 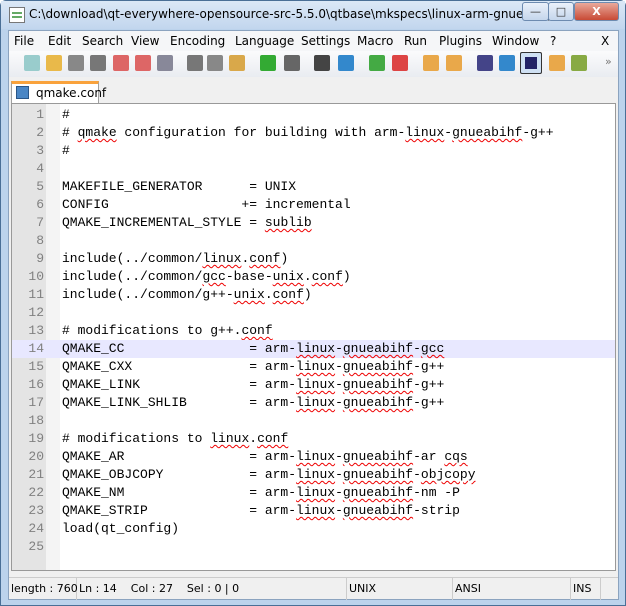 I want to click on editor-line: 20 QMAKE_AR = arm-linux-gnueabihf-ar cqs, so click(x=313, y=457).